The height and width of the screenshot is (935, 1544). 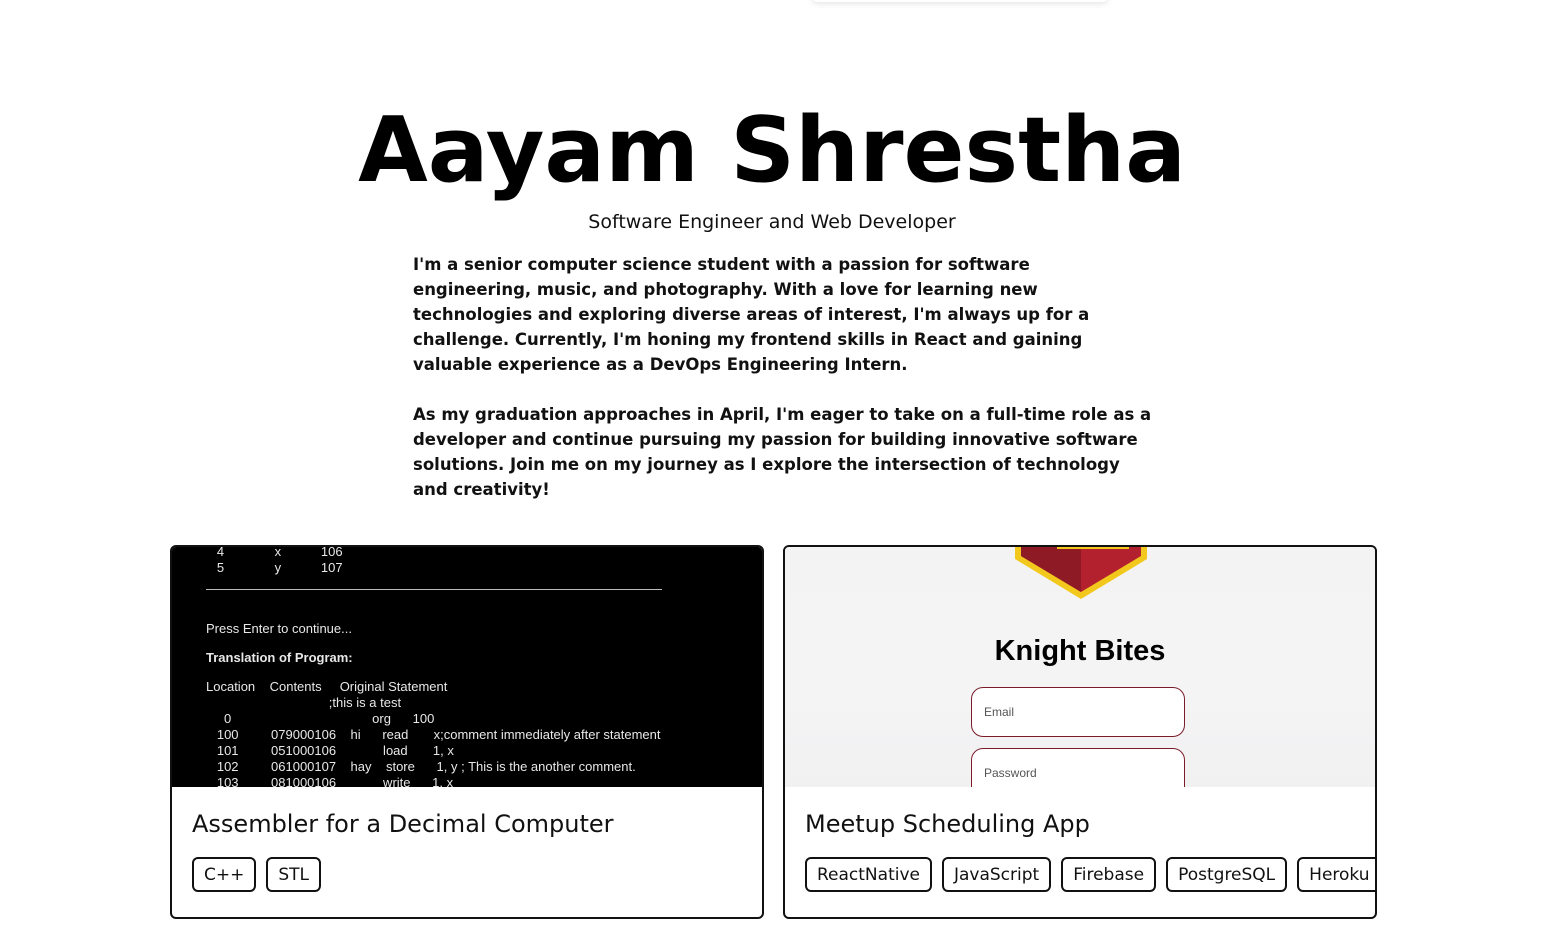 What do you see at coordinates (327, 686) in the screenshot?
I see `terminal-line: Location Contents Original Statement` at bounding box center [327, 686].